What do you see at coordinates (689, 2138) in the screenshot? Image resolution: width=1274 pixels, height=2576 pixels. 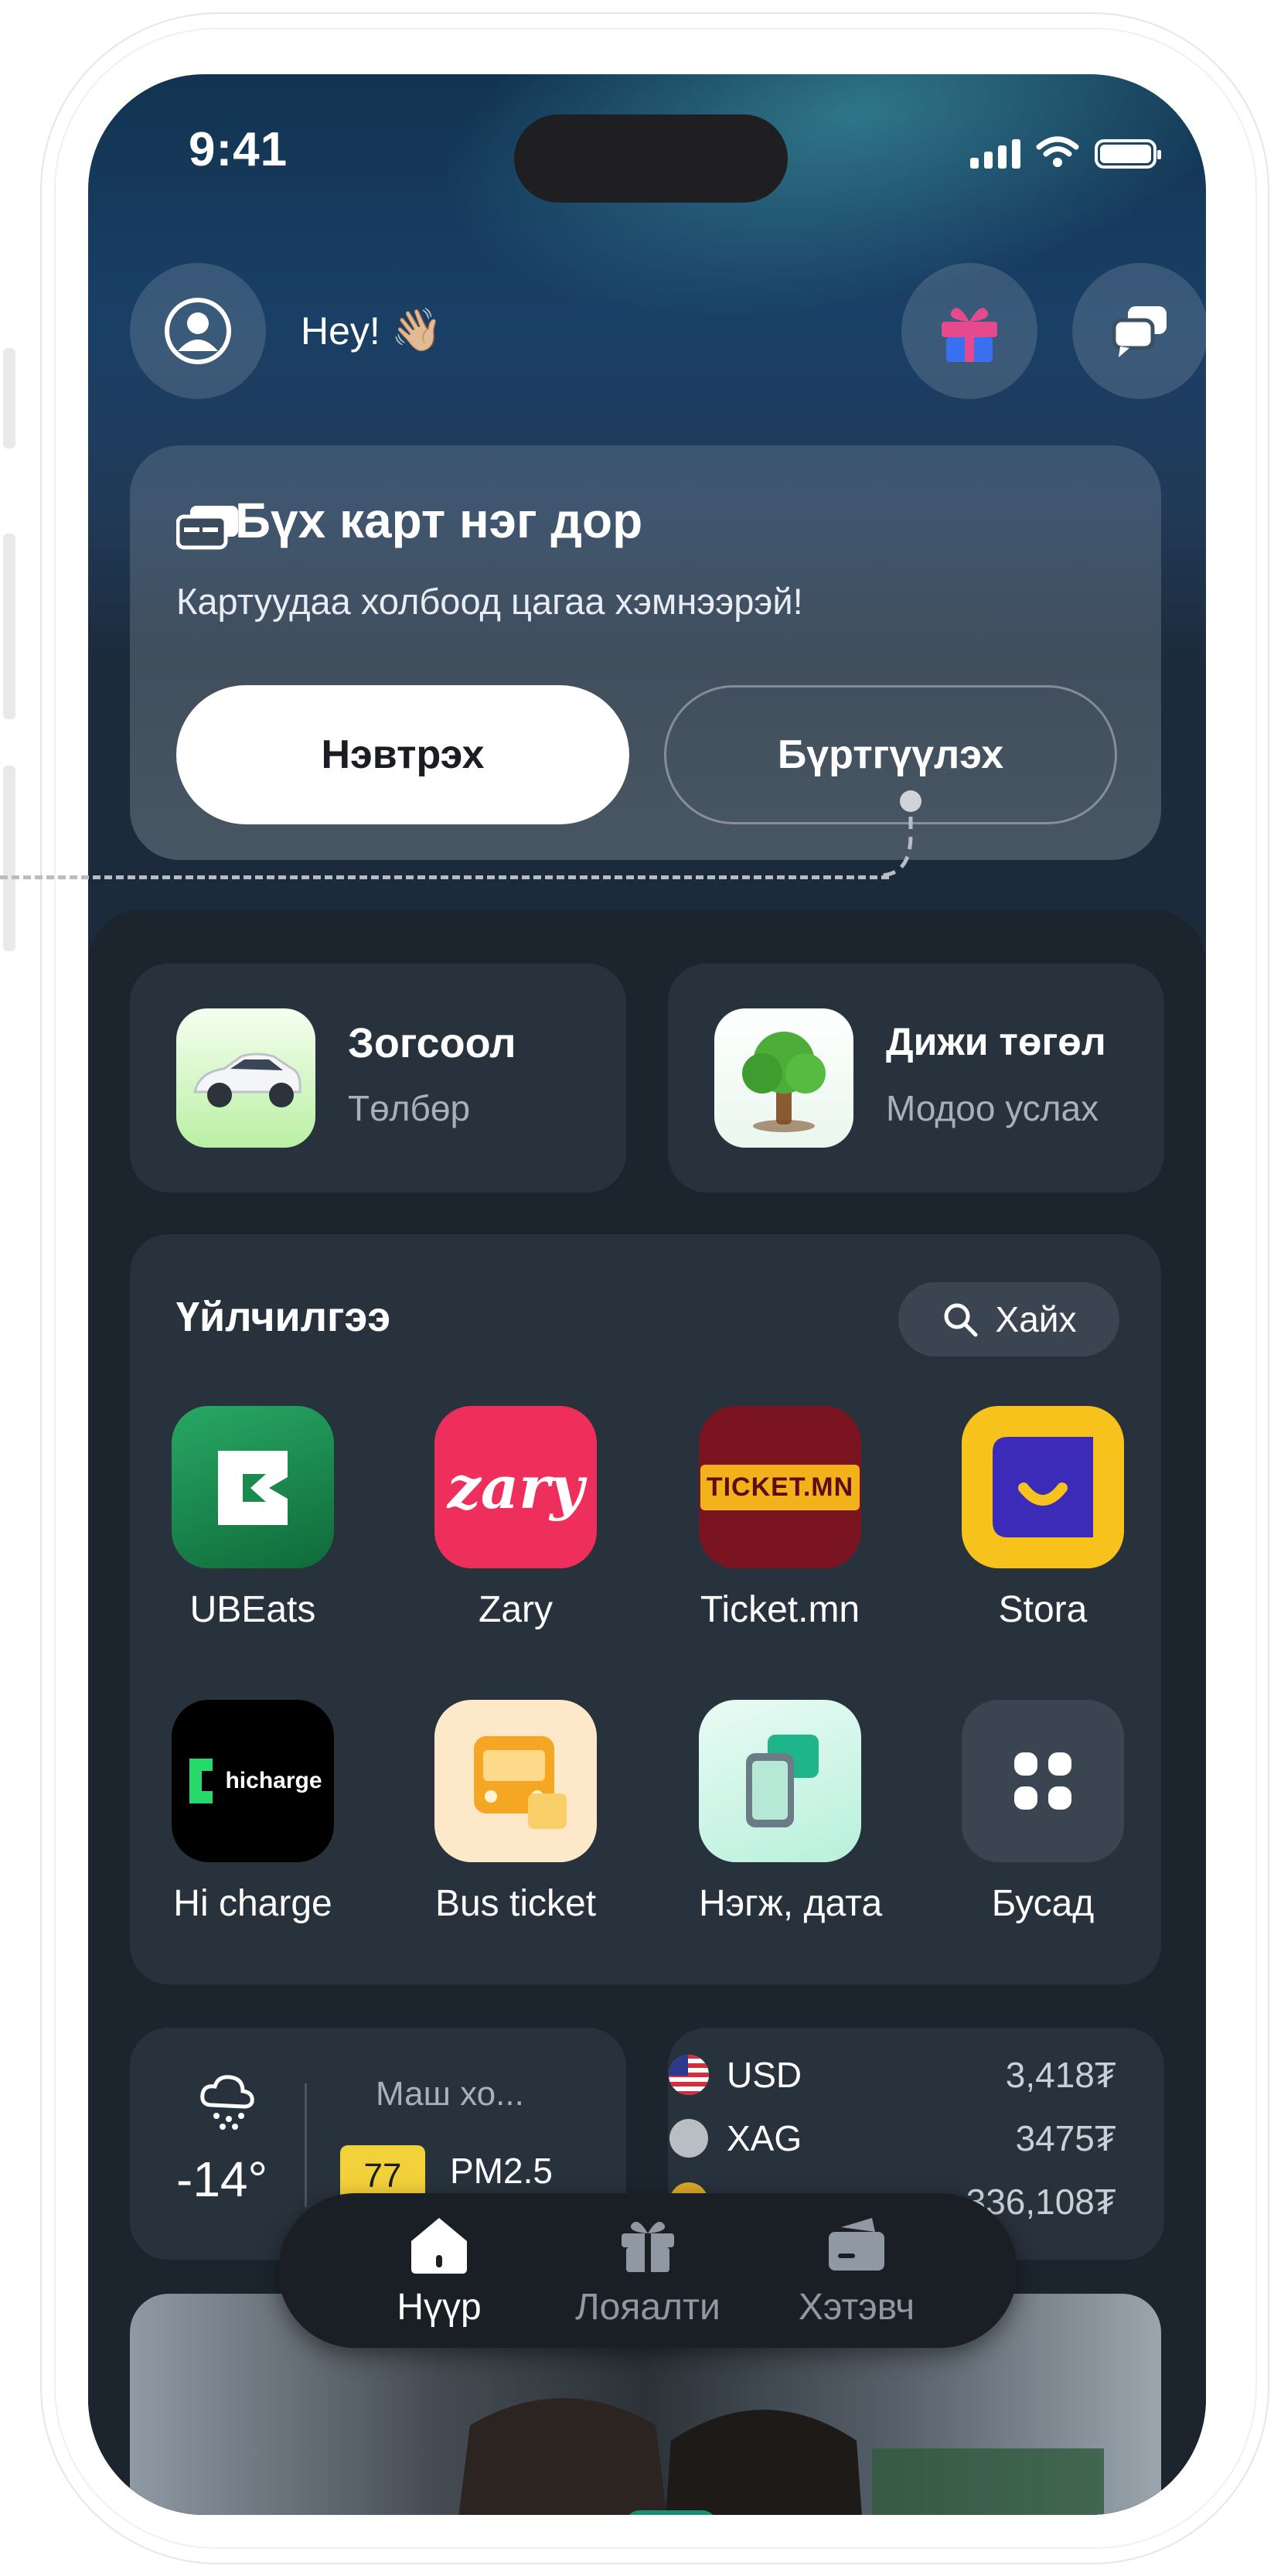 I see `silver-coin-icon` at bounding box center [689, 2138].